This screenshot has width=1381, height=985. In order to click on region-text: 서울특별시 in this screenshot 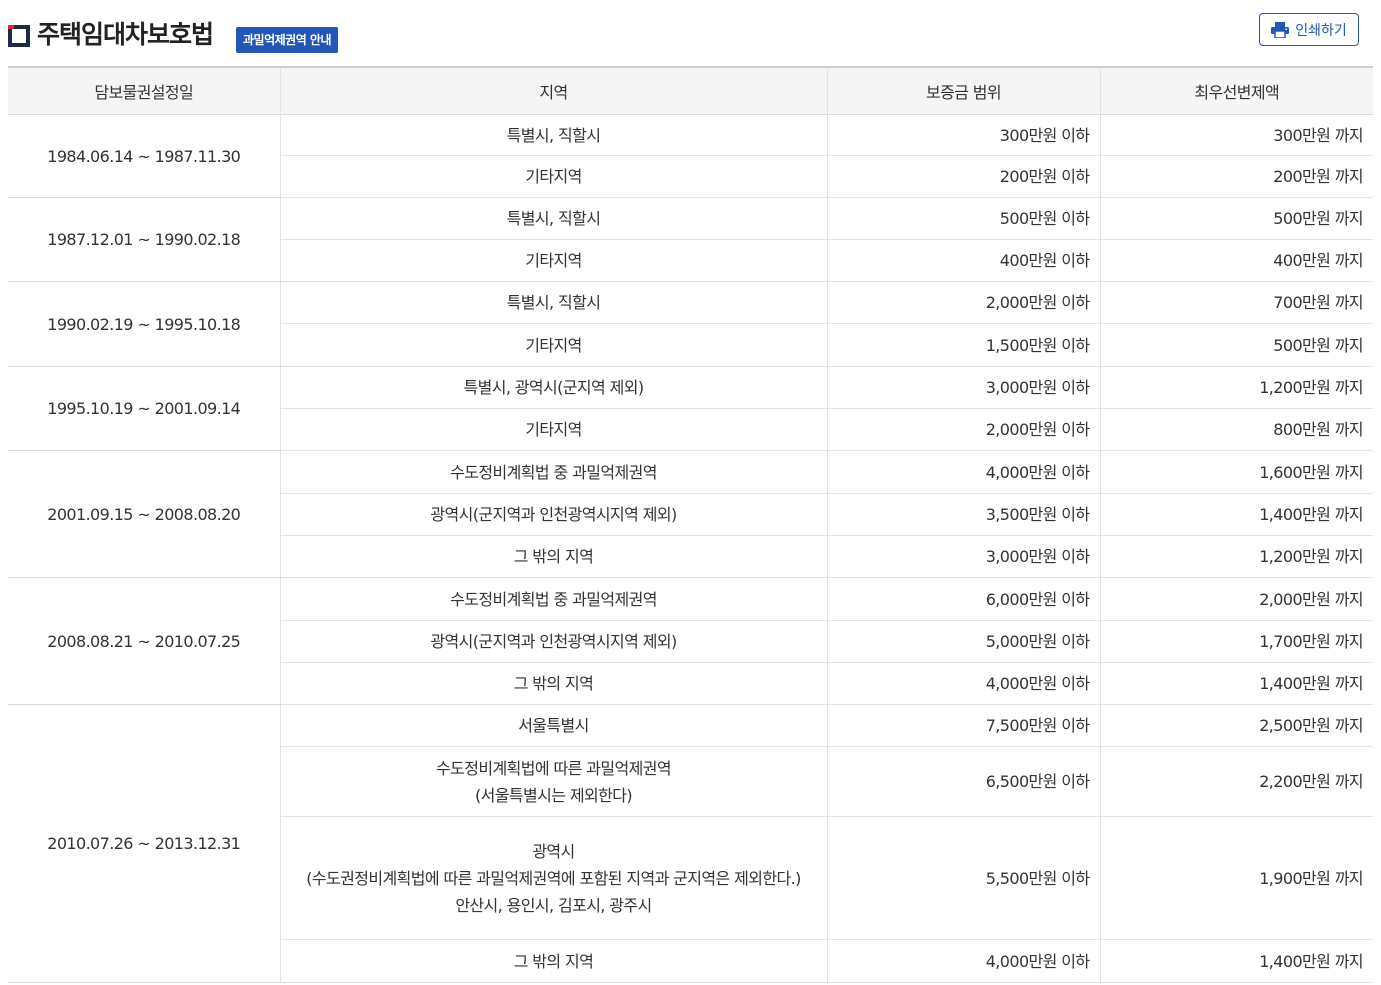, I will do `click(553, 725)`.